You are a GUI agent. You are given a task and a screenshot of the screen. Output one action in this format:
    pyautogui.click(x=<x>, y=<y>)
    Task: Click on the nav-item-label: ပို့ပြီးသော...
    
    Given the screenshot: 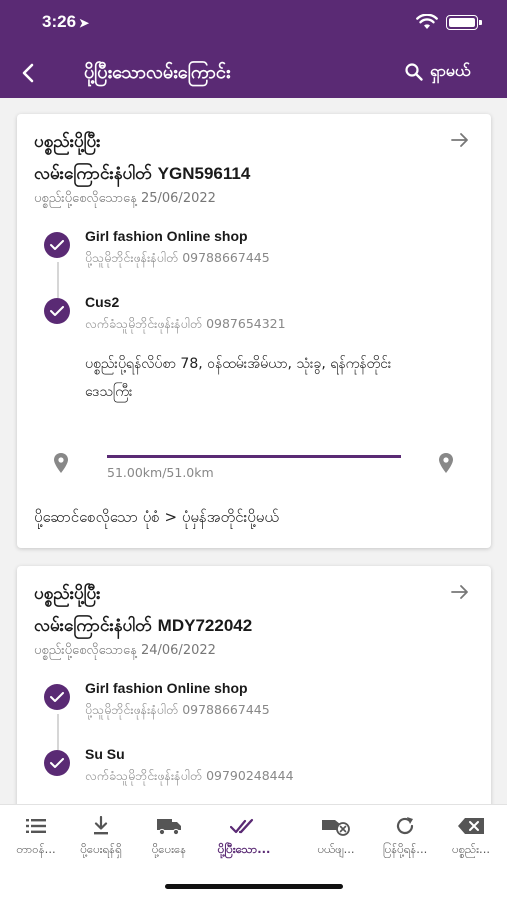 What is the action you would take?
    pyautogui.click(x=244, y=849)
    